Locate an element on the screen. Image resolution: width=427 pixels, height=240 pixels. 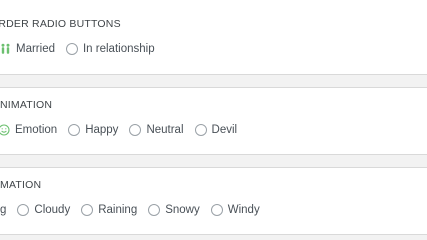
card-title: NIMATION is located at coordinates (26, 105).